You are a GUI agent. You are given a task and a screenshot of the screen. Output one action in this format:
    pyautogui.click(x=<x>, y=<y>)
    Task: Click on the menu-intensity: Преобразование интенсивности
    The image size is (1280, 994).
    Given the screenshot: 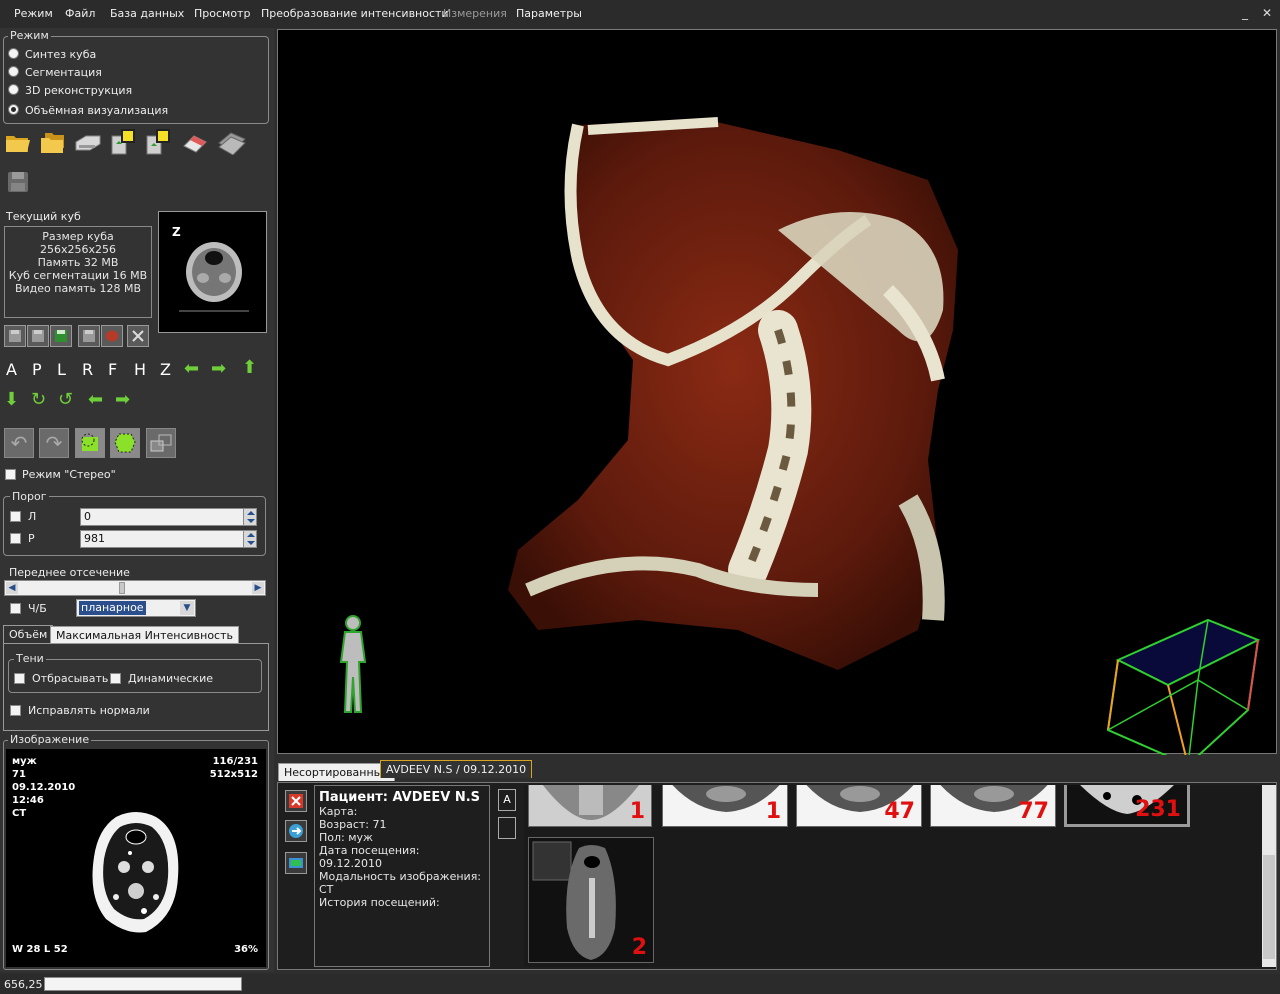 What is the action you would take?
    pyautogui.click(x=355, y=13)
    